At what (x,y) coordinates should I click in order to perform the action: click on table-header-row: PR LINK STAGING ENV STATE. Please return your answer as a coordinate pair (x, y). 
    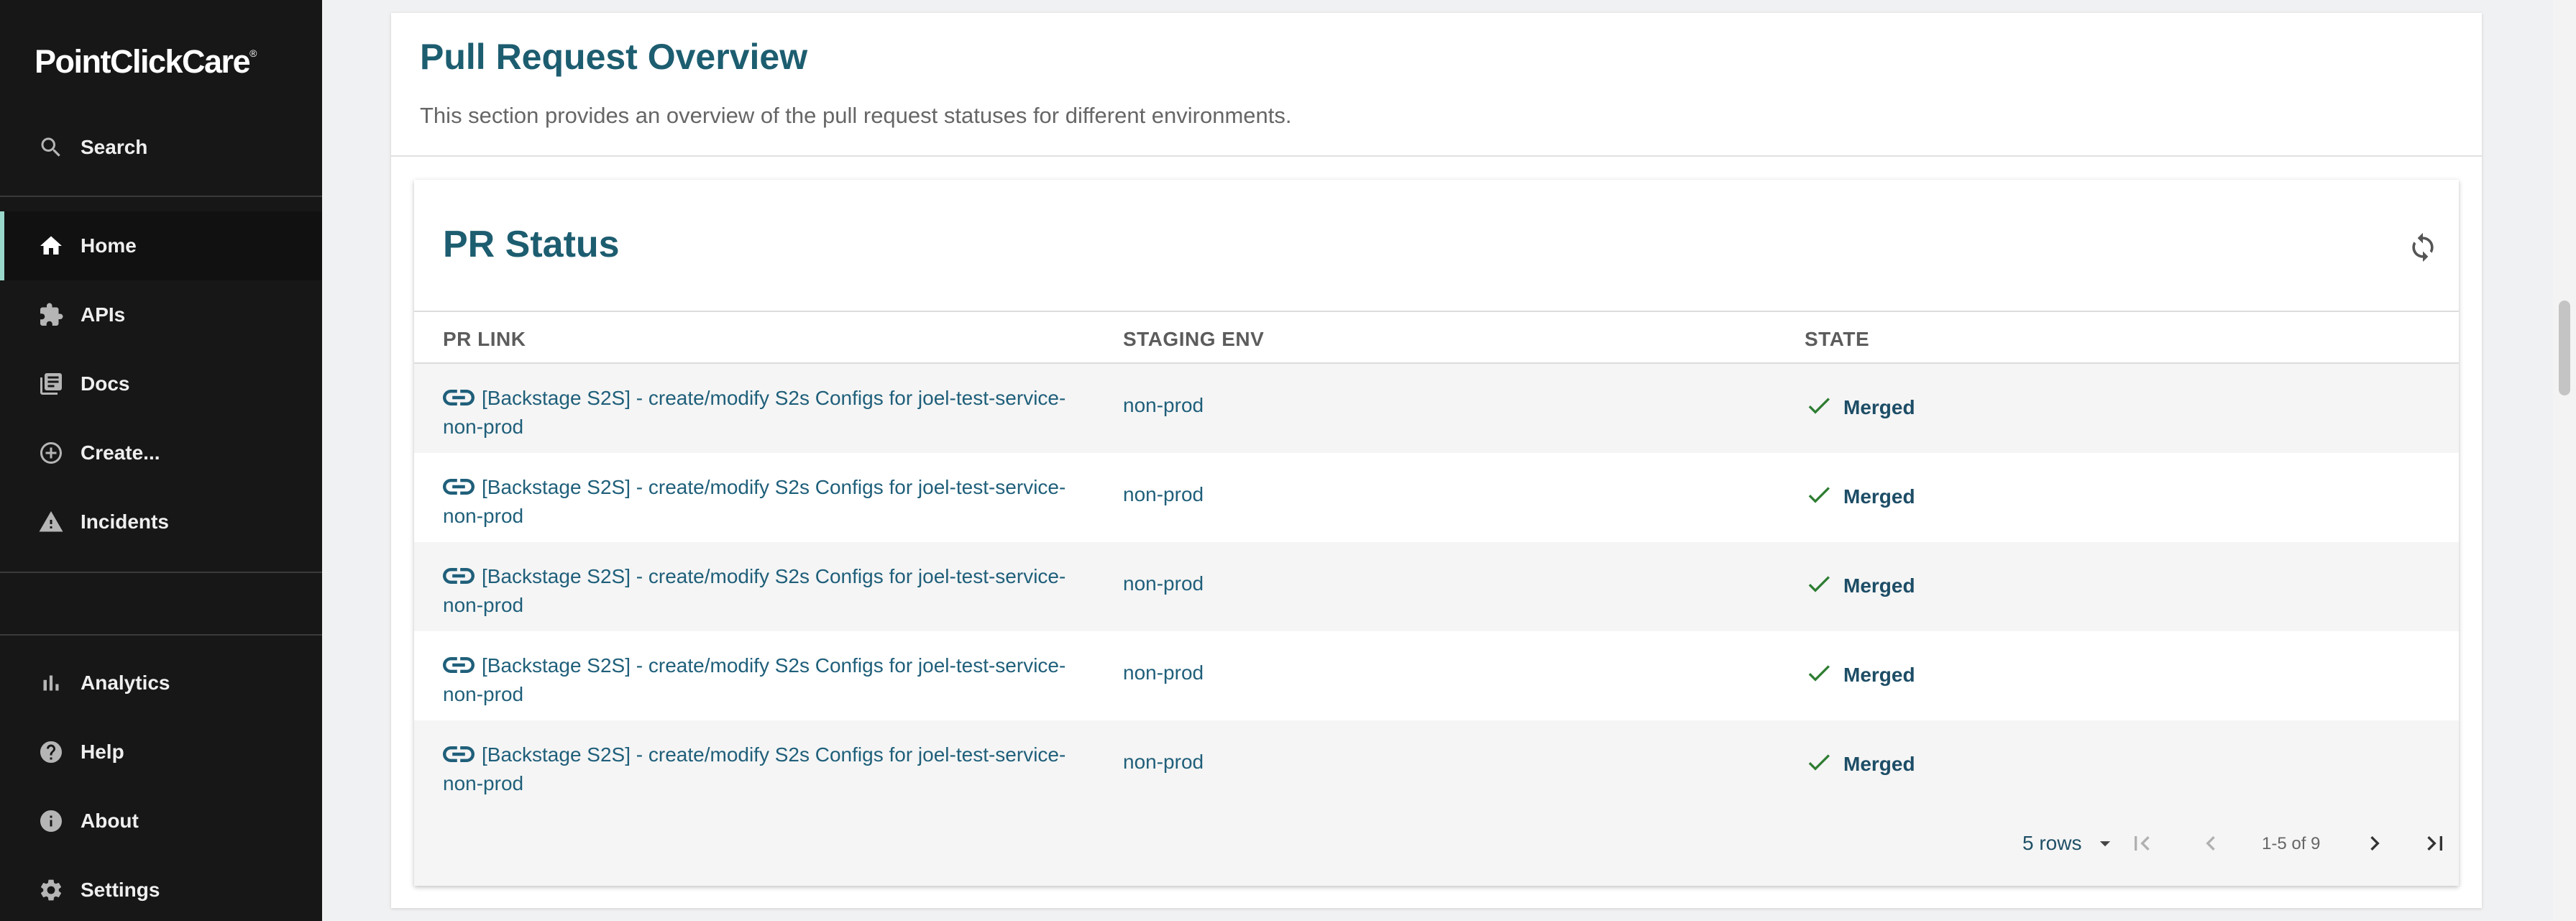
    Looking at the image, I should click on (1436, 338).